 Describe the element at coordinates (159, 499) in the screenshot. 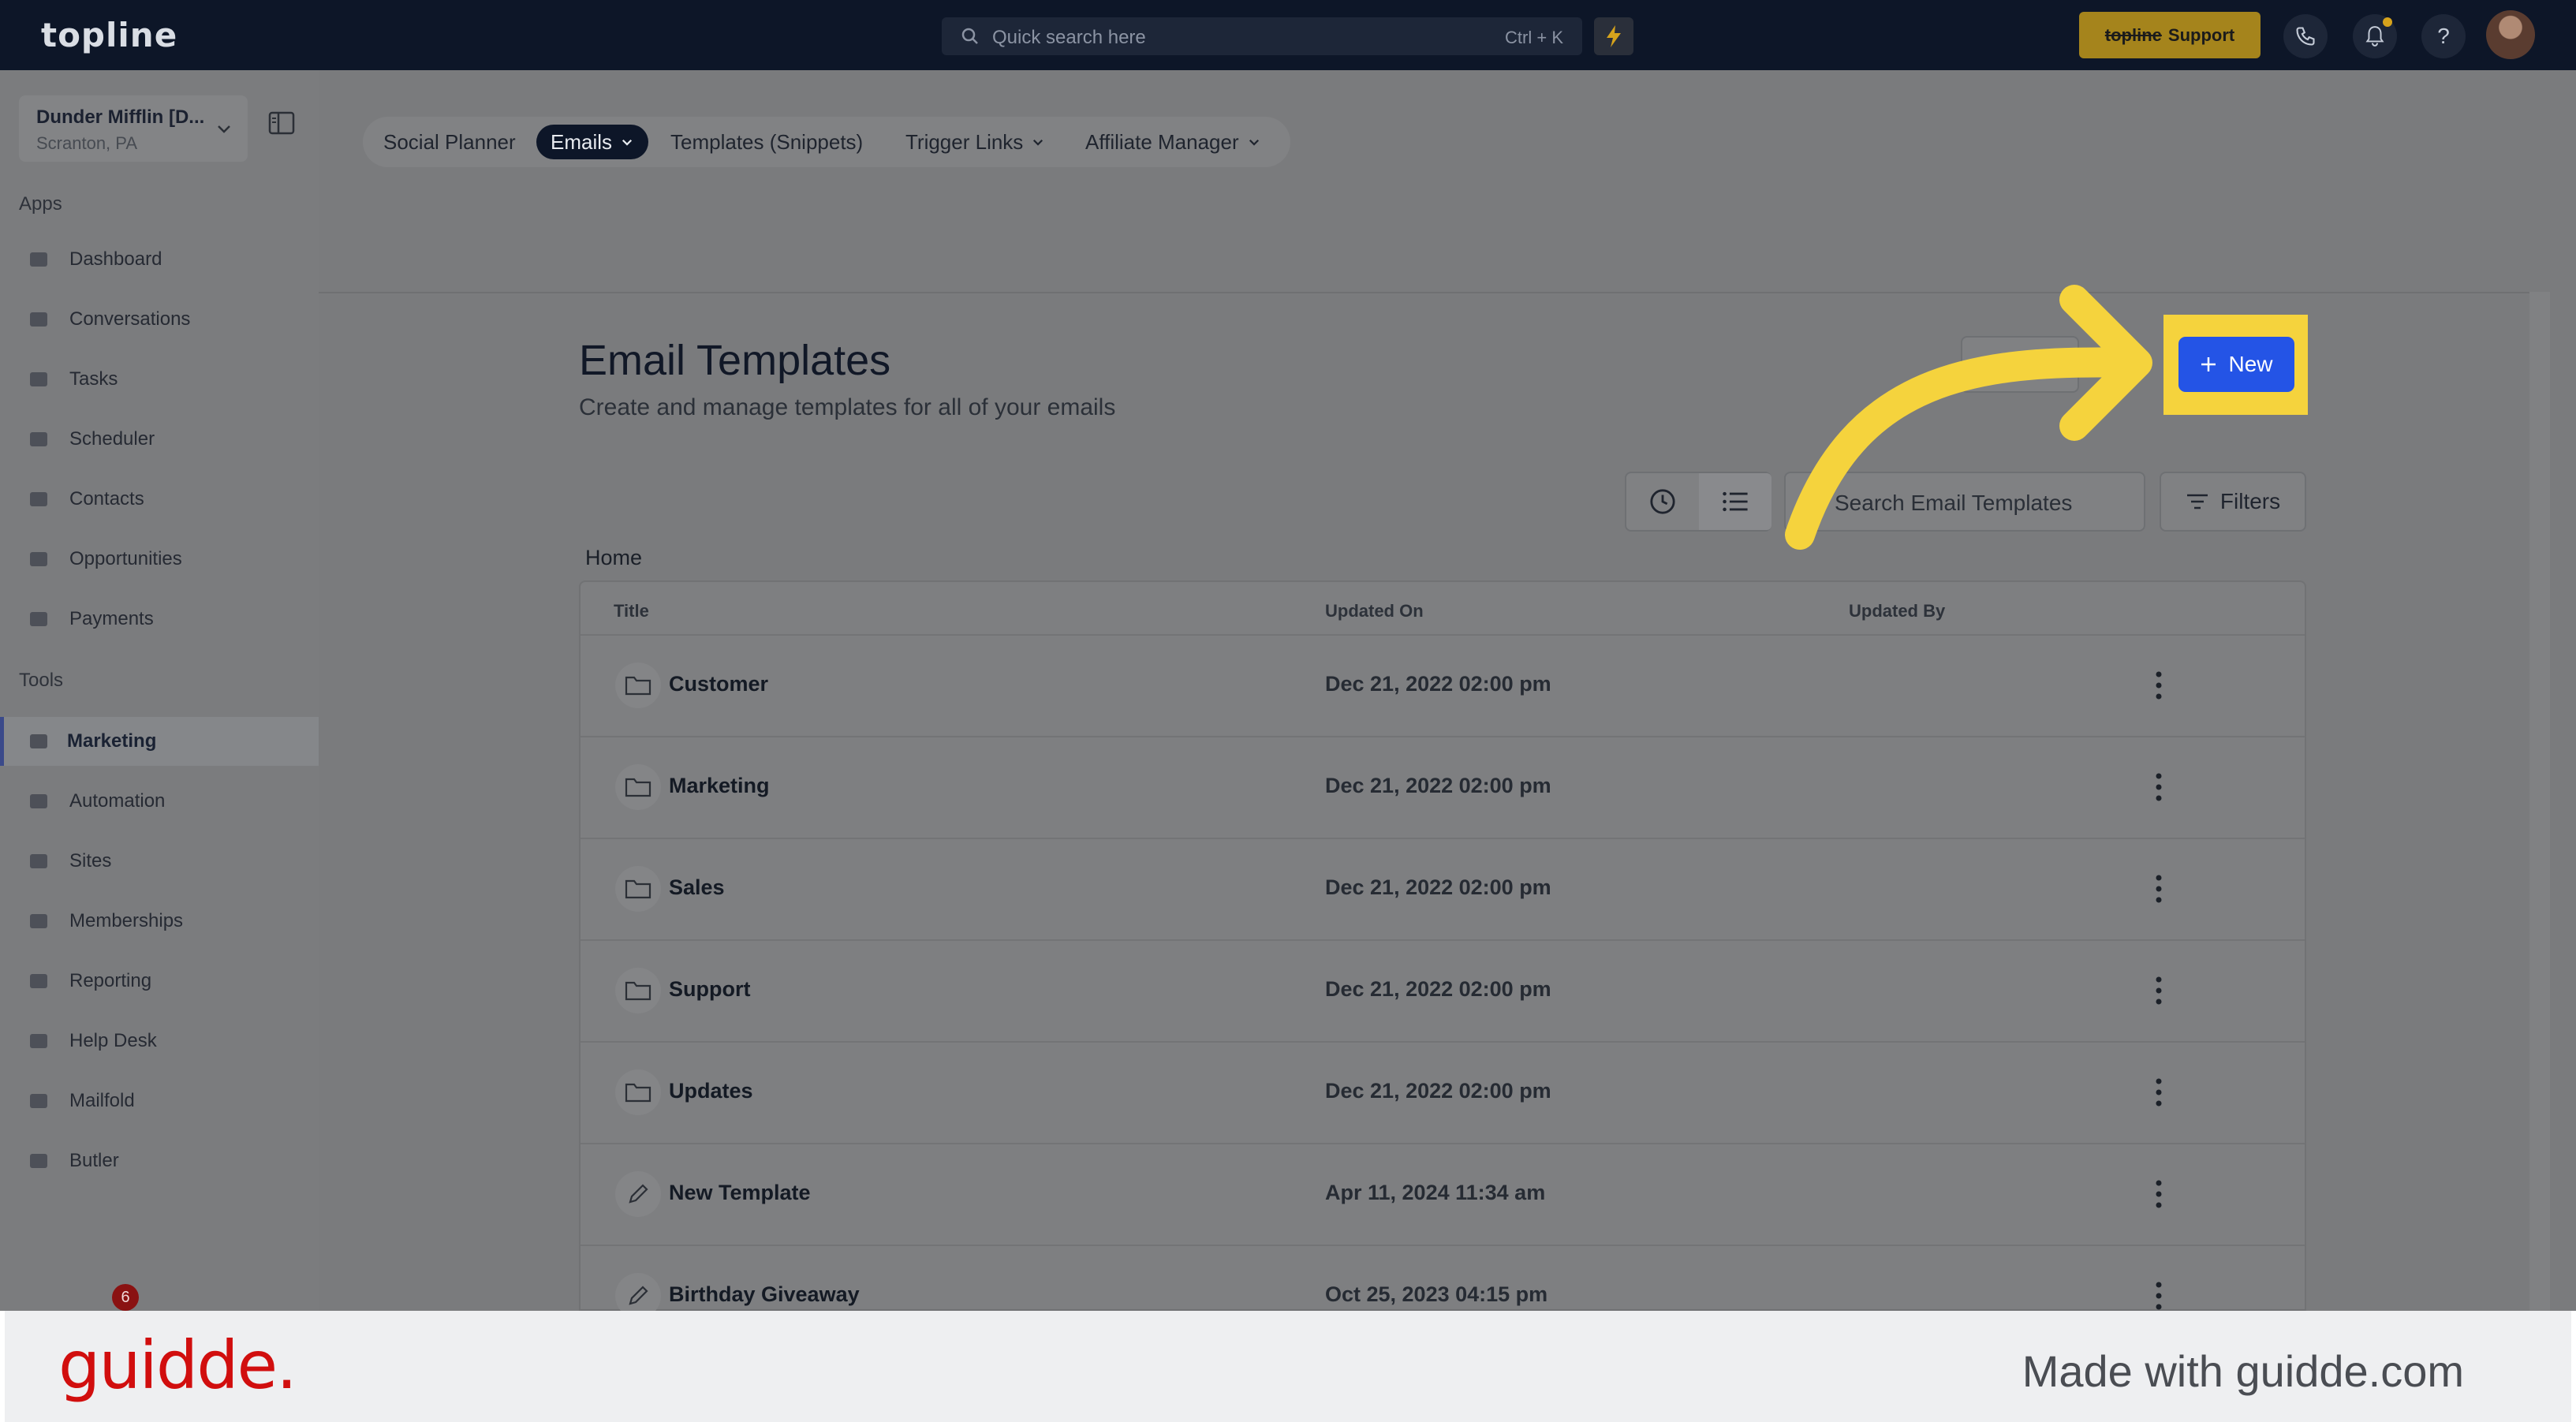

I see `sidebar-item-contacts: Contacts` at that location.